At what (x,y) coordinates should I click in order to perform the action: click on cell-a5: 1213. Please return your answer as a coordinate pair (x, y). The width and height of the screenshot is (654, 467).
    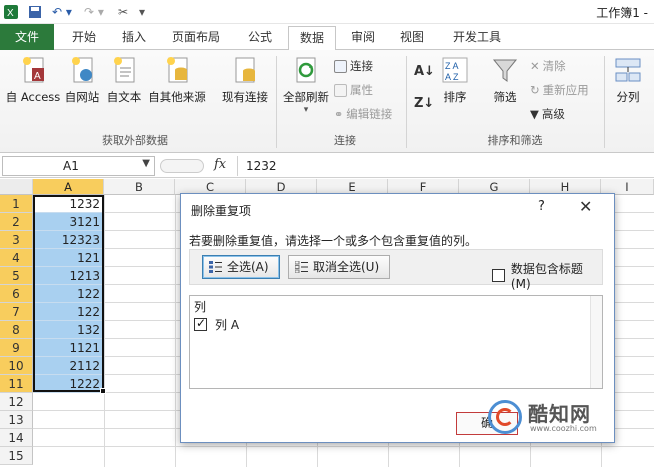
    Looking at the image, I should click on (69, 276).